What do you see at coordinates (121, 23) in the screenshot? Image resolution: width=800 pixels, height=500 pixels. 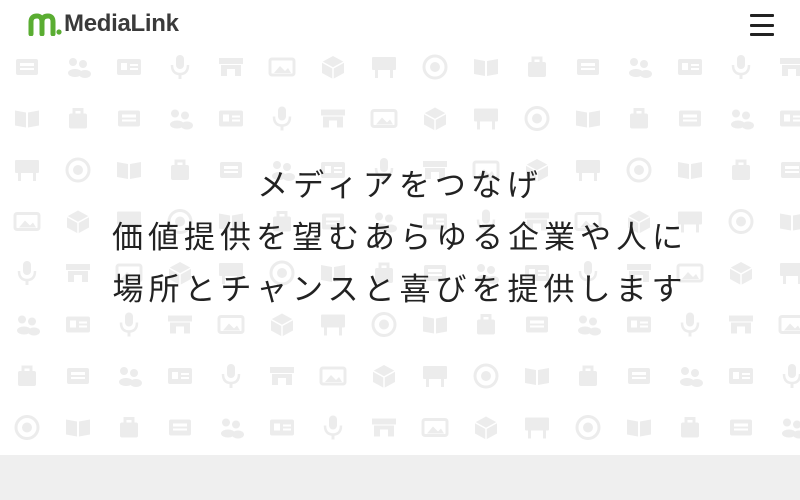 I see `logo-text: MediaLink` at bounding box center [121, 23].